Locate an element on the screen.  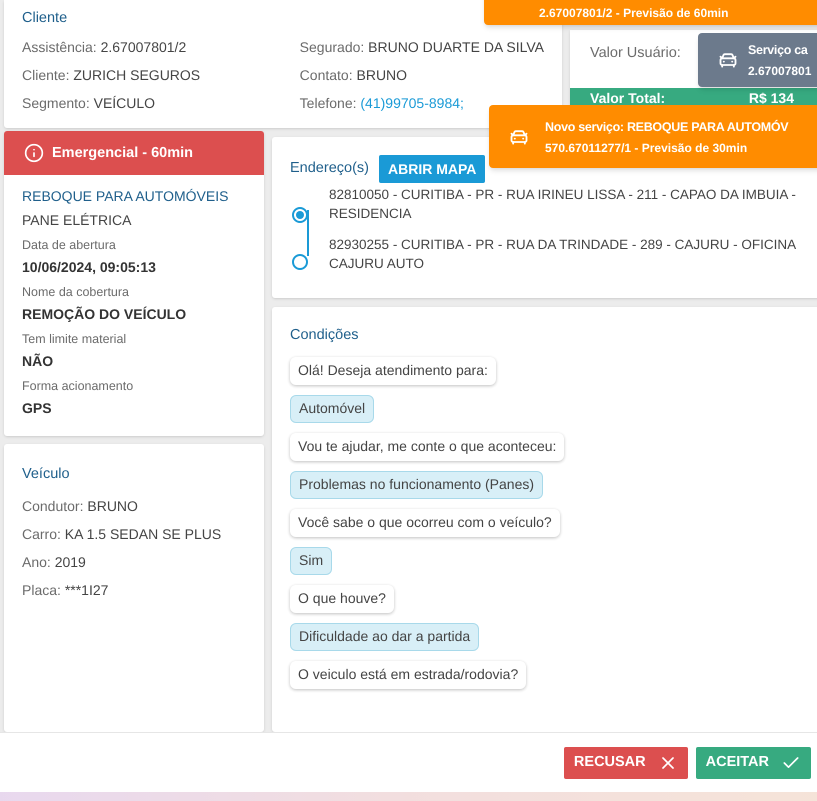
user-value-label: Valor Usuário: is located at coordinates (635, 53).